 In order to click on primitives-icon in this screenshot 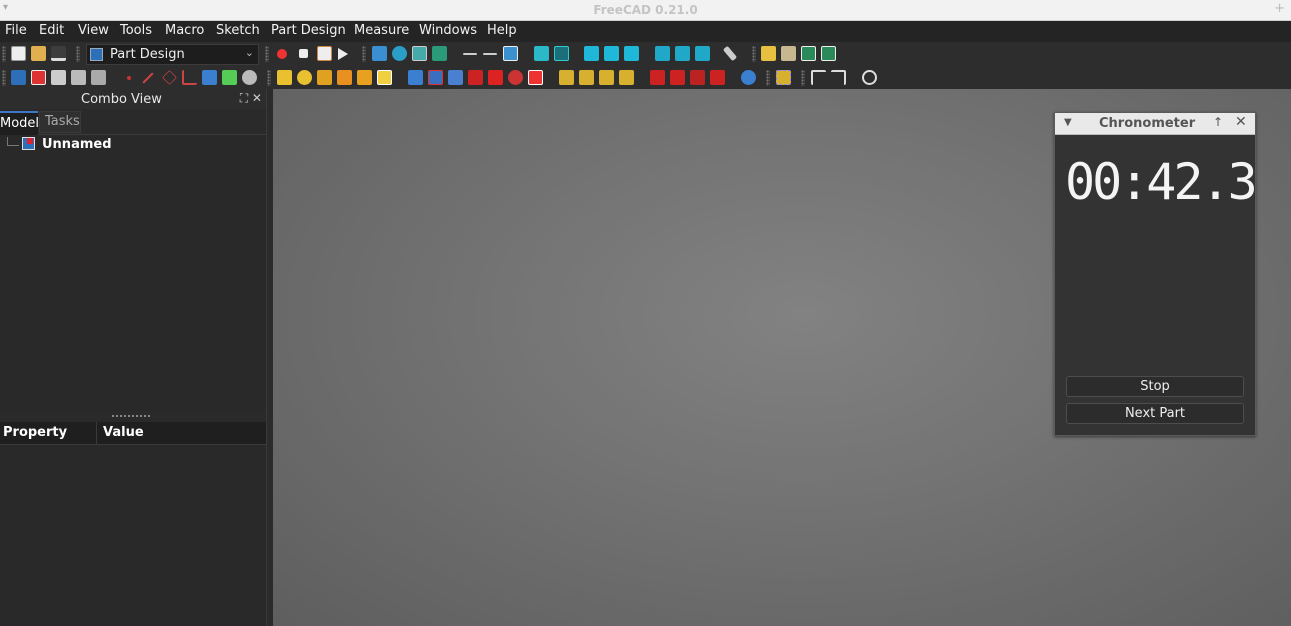, I will do `click(229, 77)`.